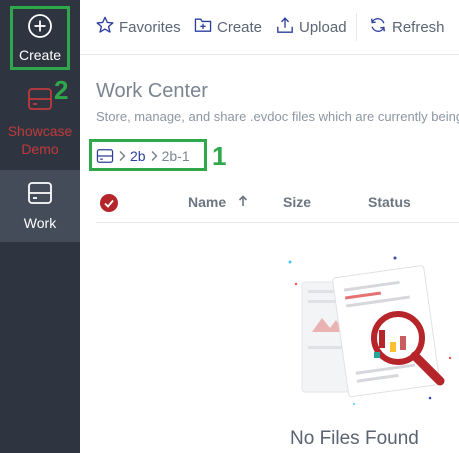 This screenshot has height=453, width=459. What do you see at coordinates (277, 204) in the screenshot?
I see `table-header: Name Size Status` at bounding box center [277, 204].